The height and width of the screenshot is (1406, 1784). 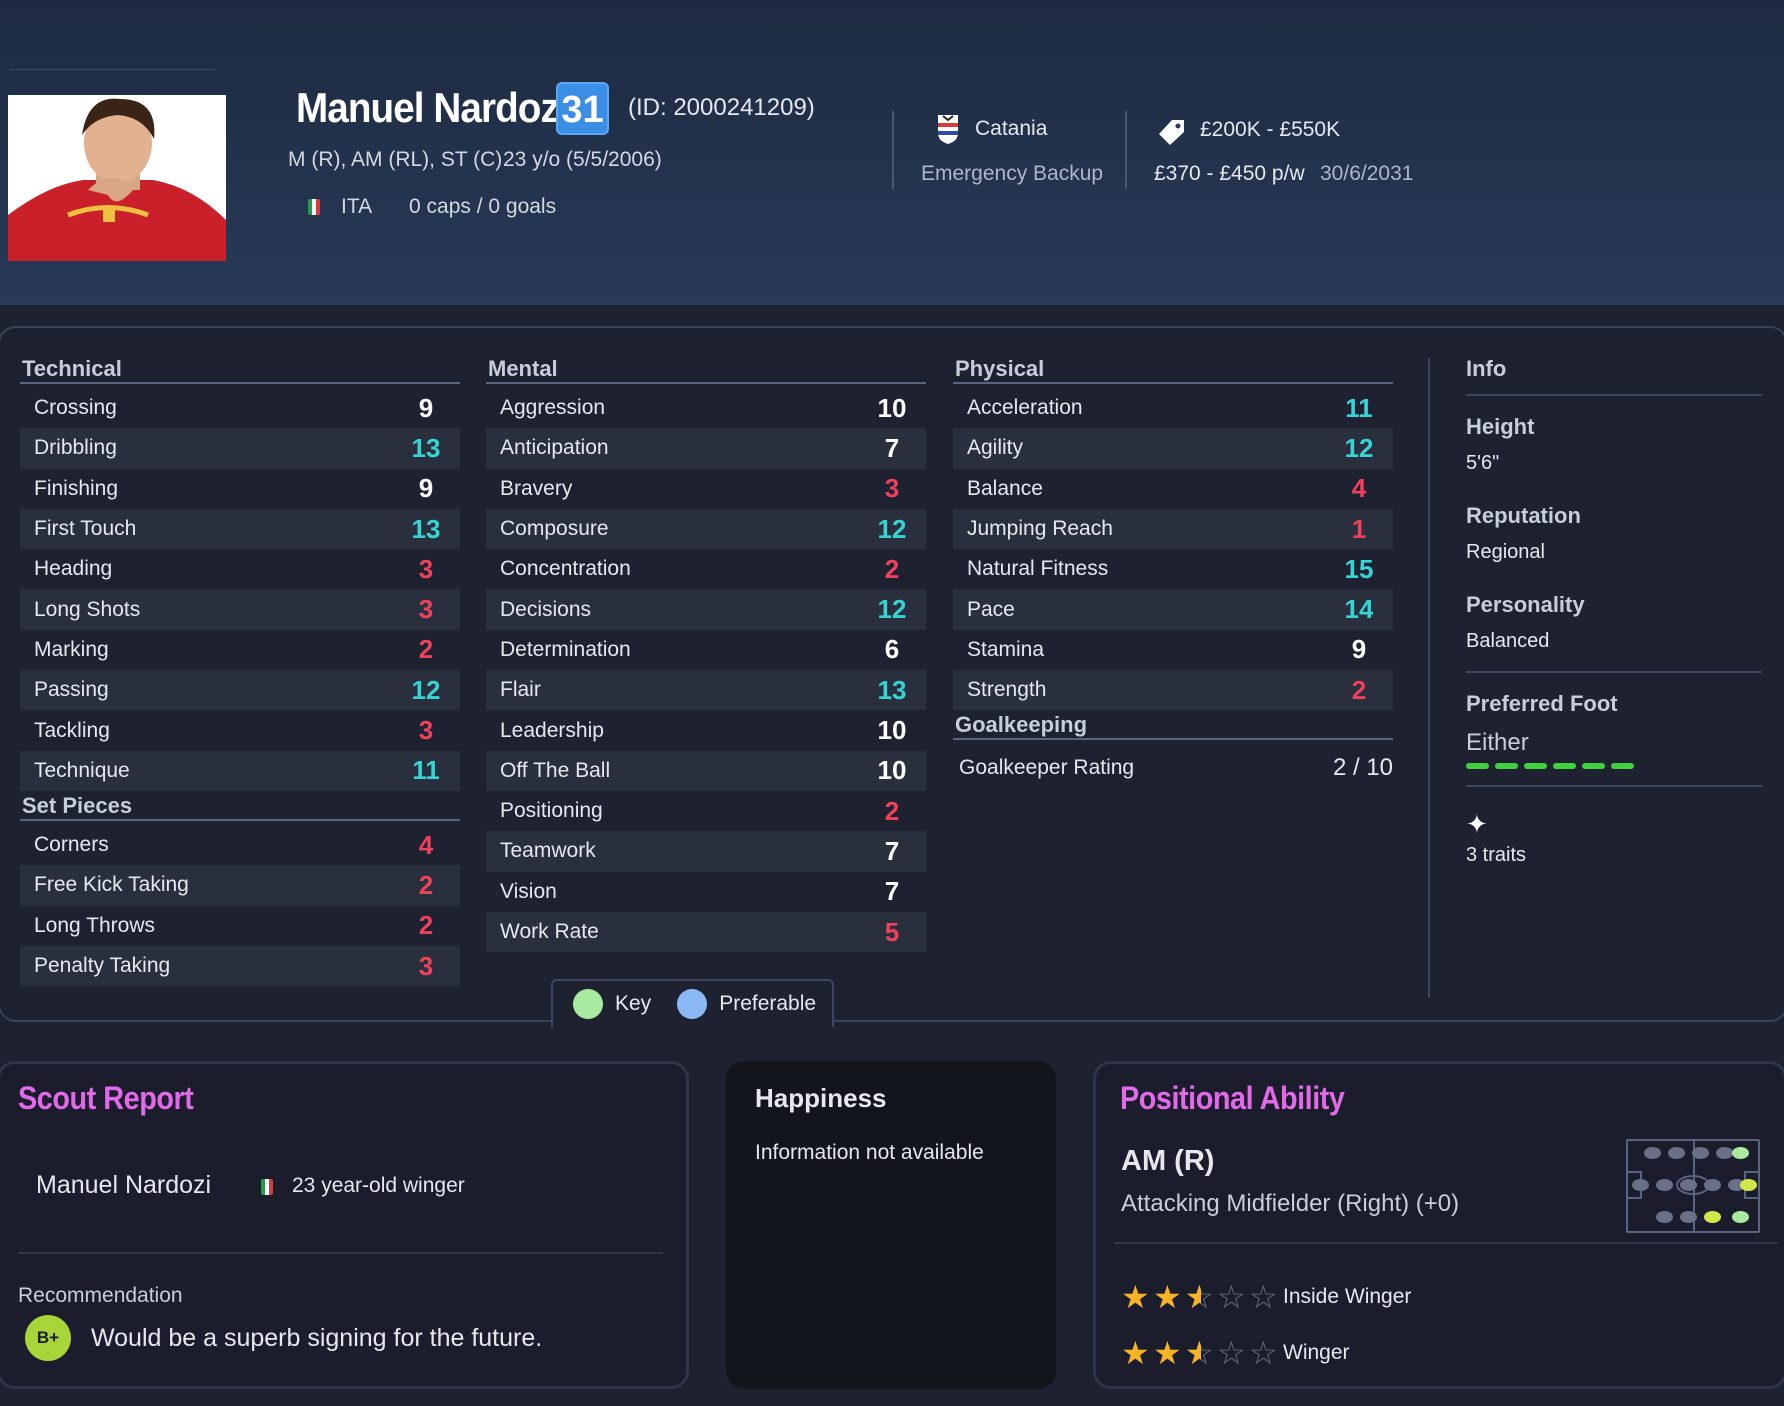 What do you see at coordinates (1421, 1297) in the screenshot?
I see `role-row: ★ ★ ☆ ★ ☆ ☆ Inside Winger` at bounding box center [1421, 1297].